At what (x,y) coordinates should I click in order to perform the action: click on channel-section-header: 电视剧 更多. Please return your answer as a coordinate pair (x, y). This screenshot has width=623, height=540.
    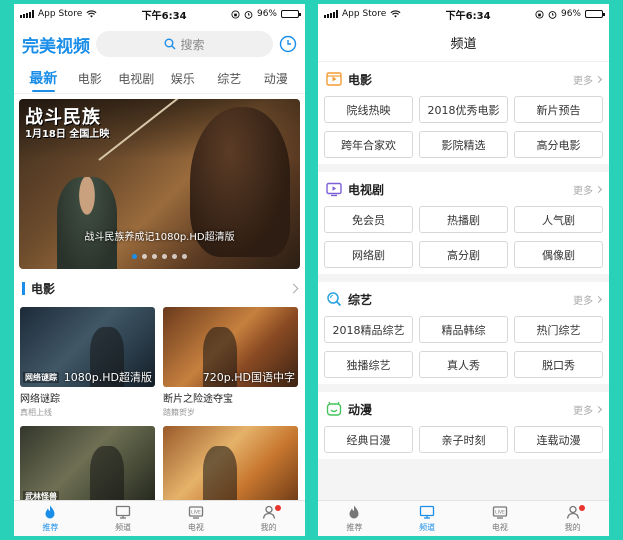
    Looking at the image, I should click on (463, 189).